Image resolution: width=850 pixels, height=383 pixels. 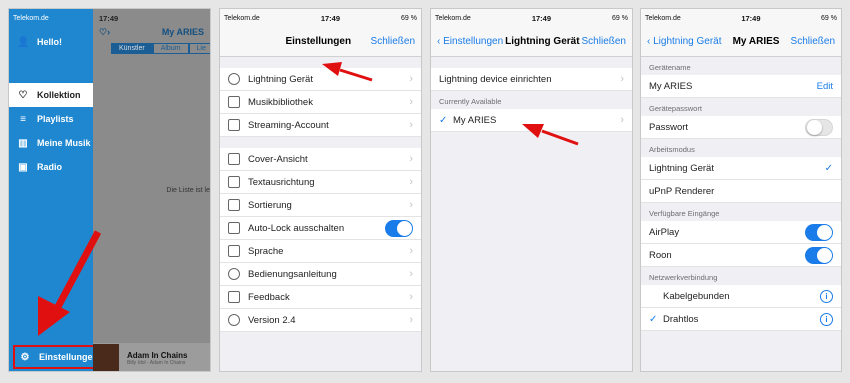 I want to click on tab-lieder: Lie, so click(x=199, y=48).